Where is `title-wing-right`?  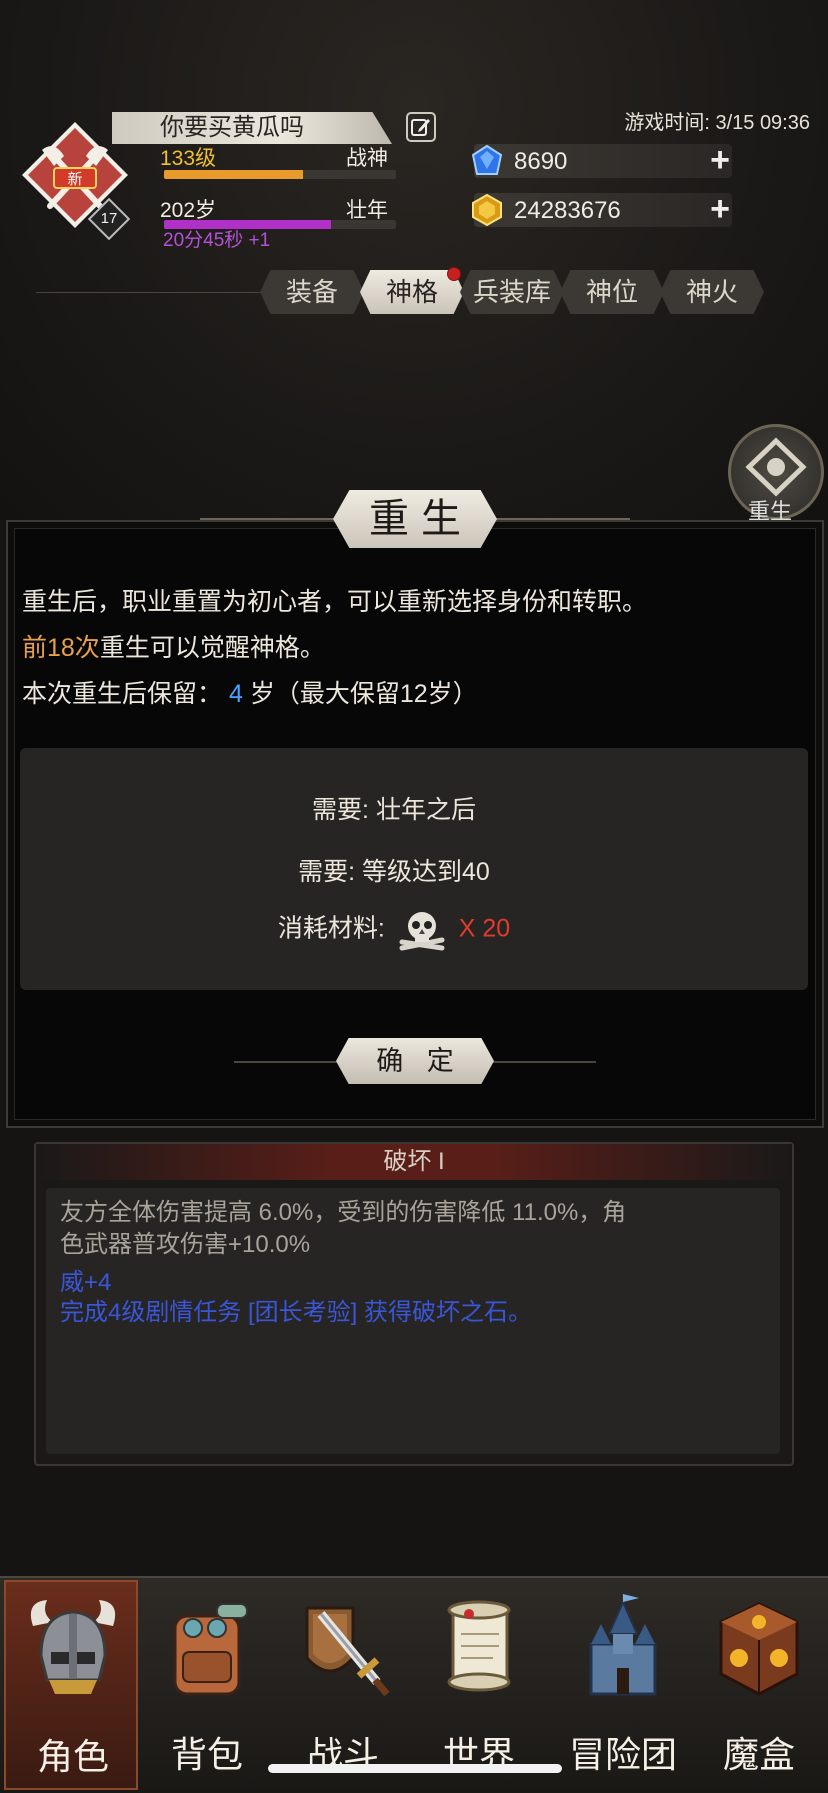 title-wing-right is located at coordinates (560, 519).